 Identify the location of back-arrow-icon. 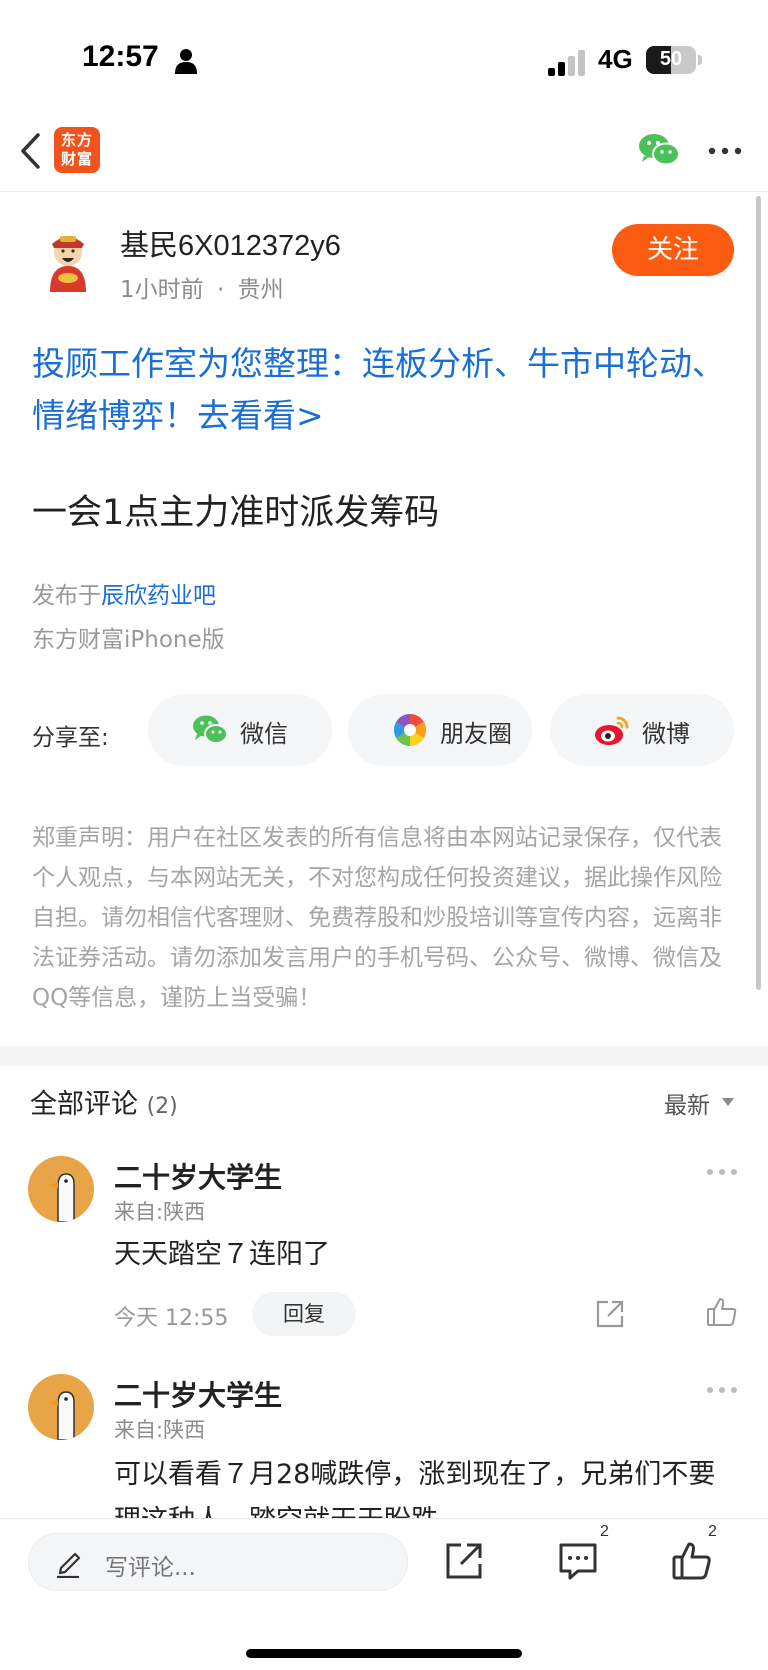
(31, 151).